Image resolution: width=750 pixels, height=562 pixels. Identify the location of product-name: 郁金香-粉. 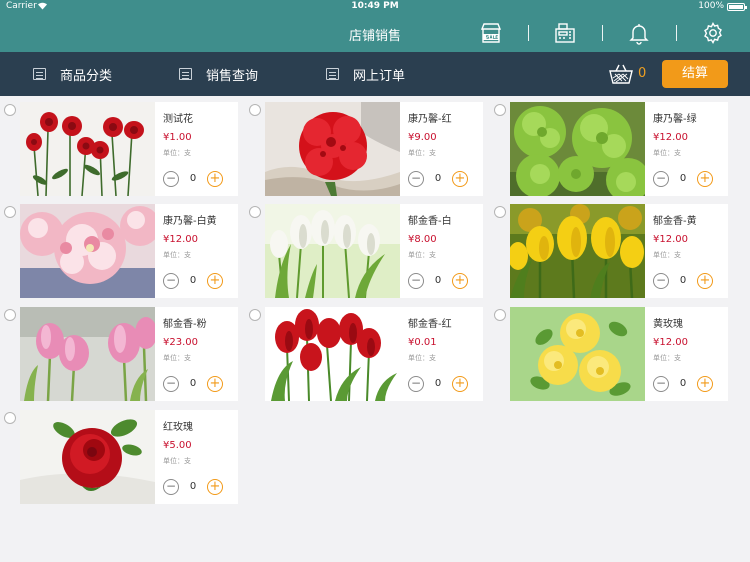
(185, 324).